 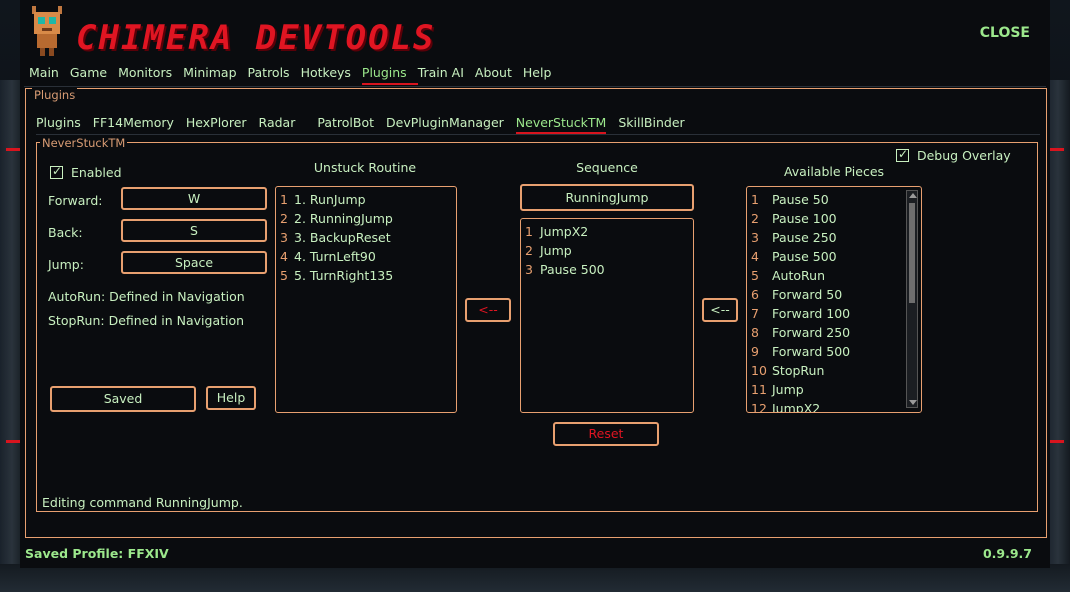 I want to click on close-button: CLOSE, so click(x=1005, y=33).